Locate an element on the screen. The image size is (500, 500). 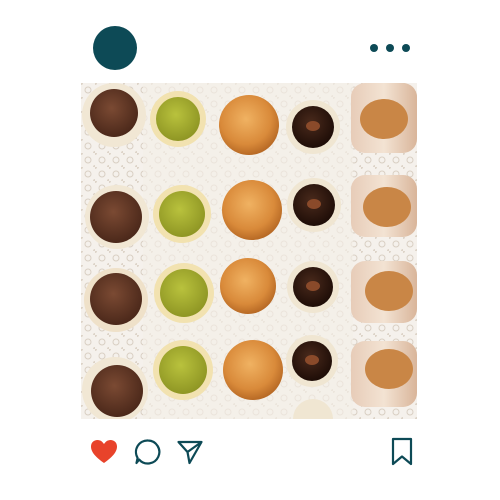
profile-avatar is located at coordinates (115, 48).